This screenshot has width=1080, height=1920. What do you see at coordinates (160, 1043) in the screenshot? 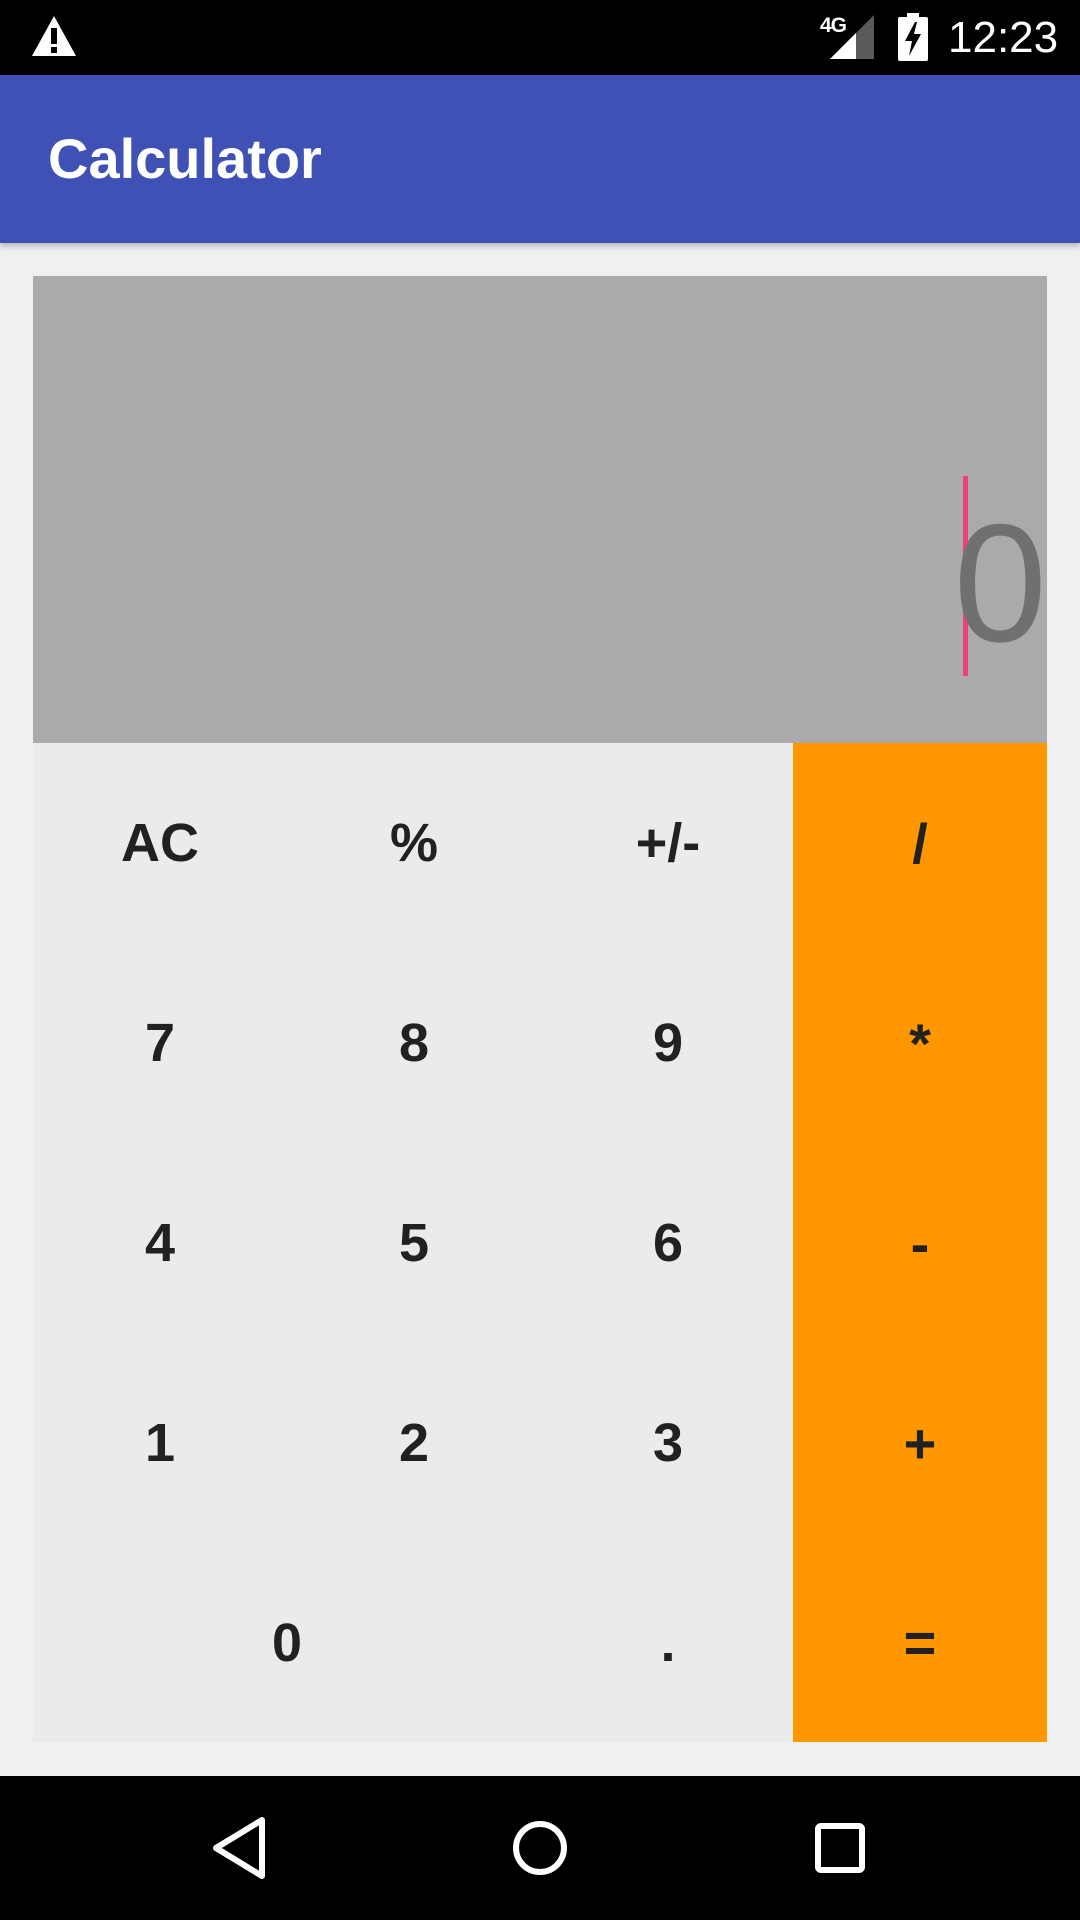
I see `digit-7-button: 7` at bounding box center [160, 1043].